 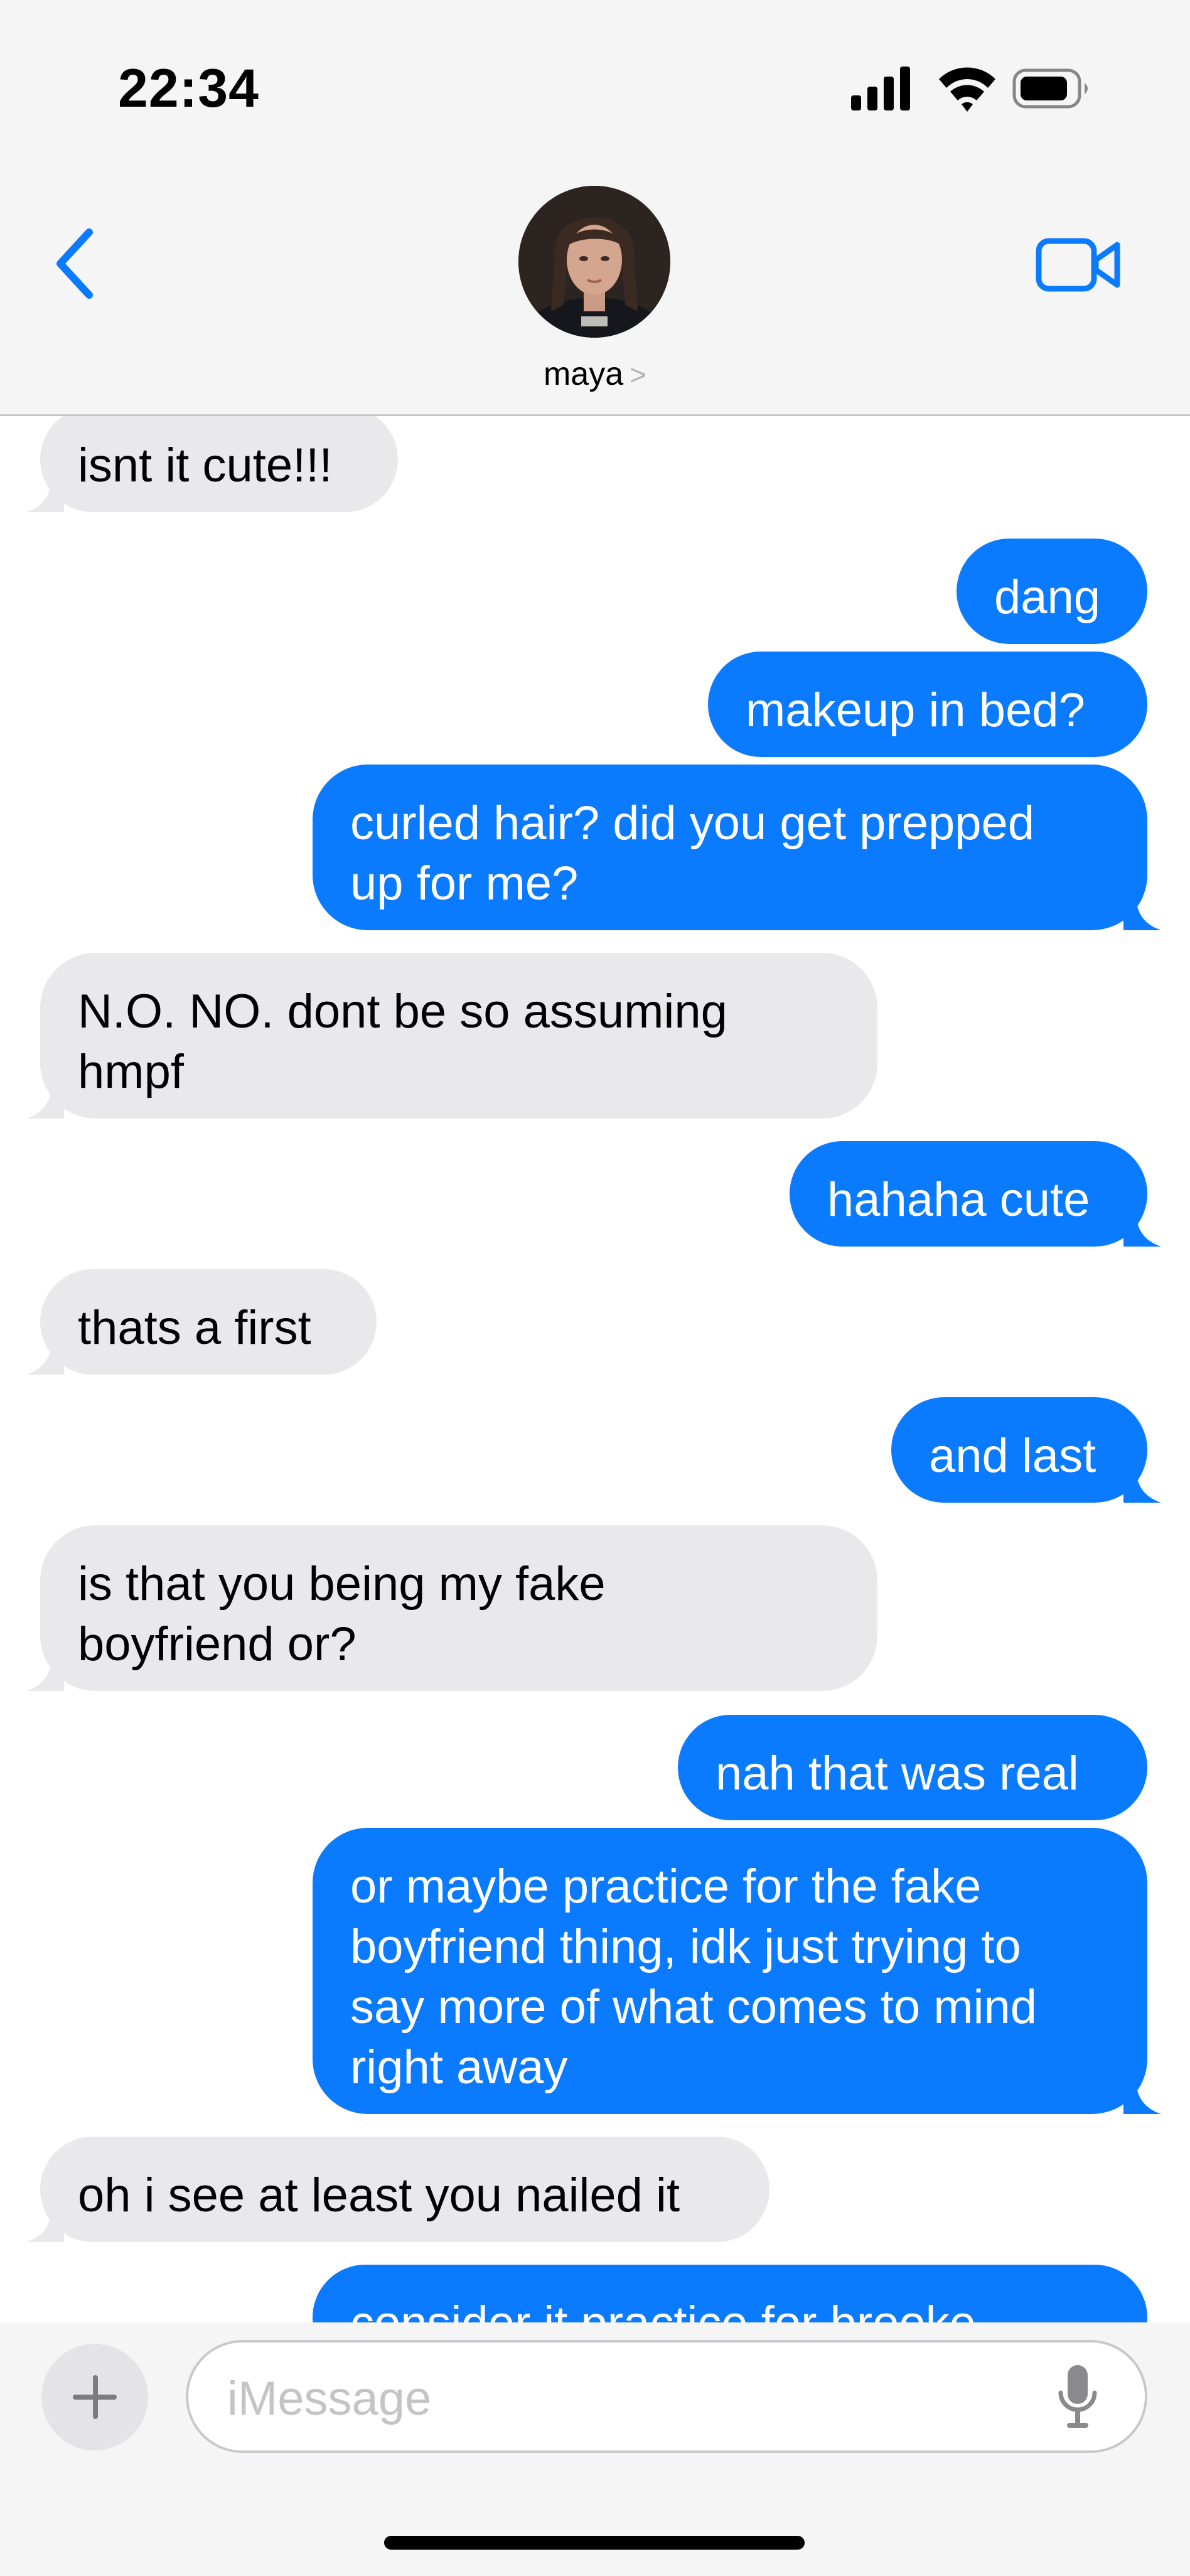 I want to click on contact-name-row: maya >, so click(x=595, y=374).